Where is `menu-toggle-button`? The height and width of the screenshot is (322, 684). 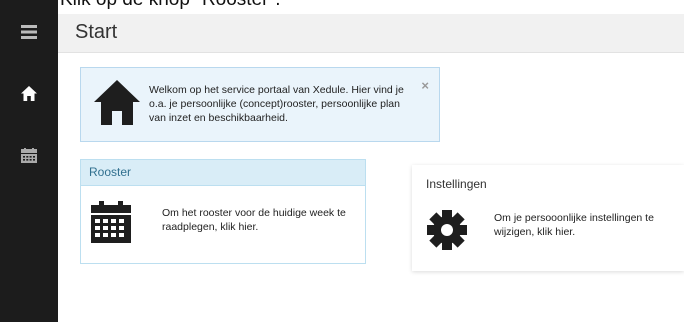
menu-toggle-button is located at coordinates (29, 34).